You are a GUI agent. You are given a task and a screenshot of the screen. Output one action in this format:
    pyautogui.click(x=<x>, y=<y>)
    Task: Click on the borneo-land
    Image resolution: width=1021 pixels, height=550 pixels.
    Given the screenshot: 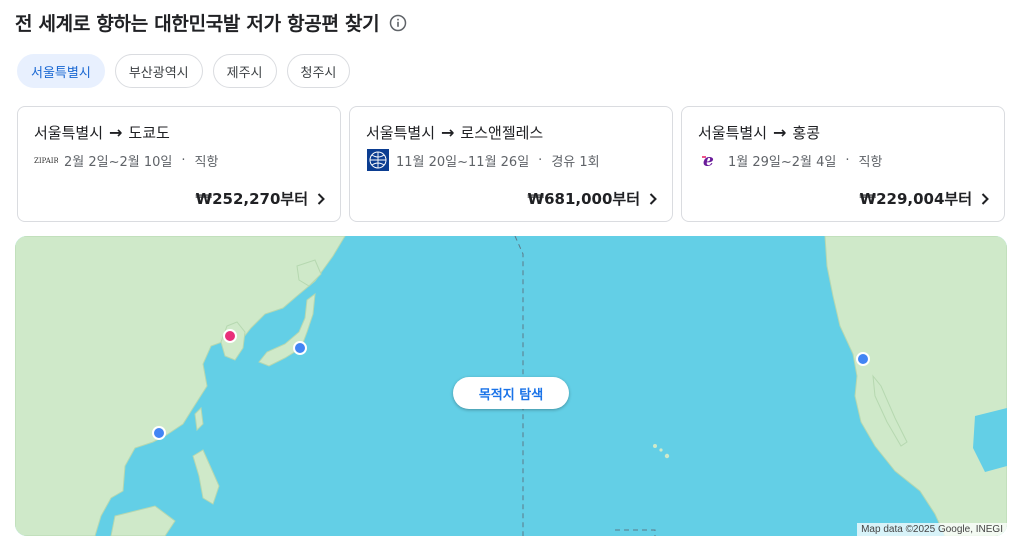 What is the action you would take?
    pyautogui.click(x=143, y=520)
    